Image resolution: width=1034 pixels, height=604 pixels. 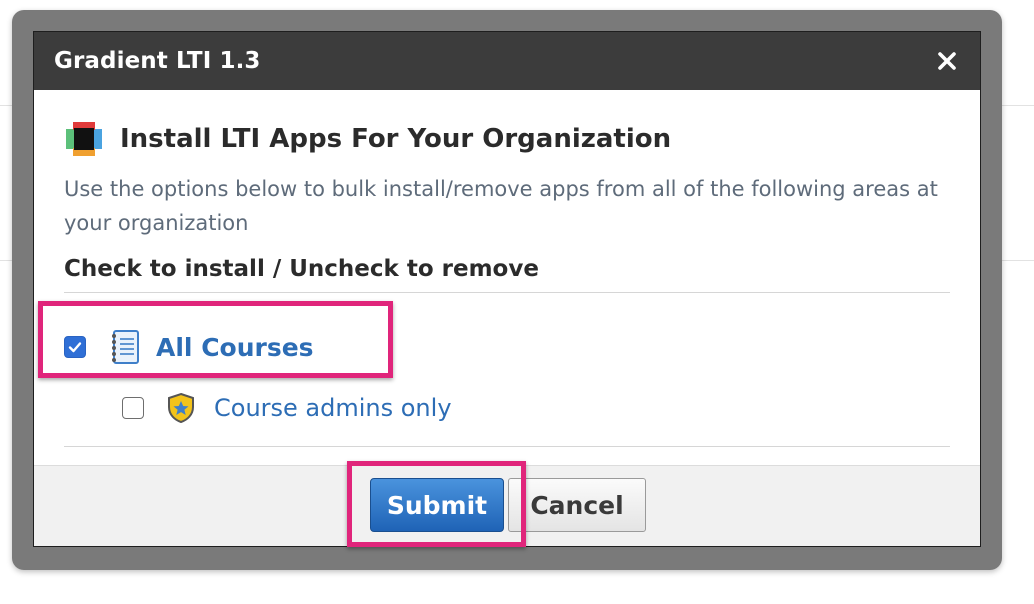 What do you see at coordinates (396, 139) in the screenshot?
I see `page-heading: Install LTI Apps For Your Organization` at bounding box center [396, 139].